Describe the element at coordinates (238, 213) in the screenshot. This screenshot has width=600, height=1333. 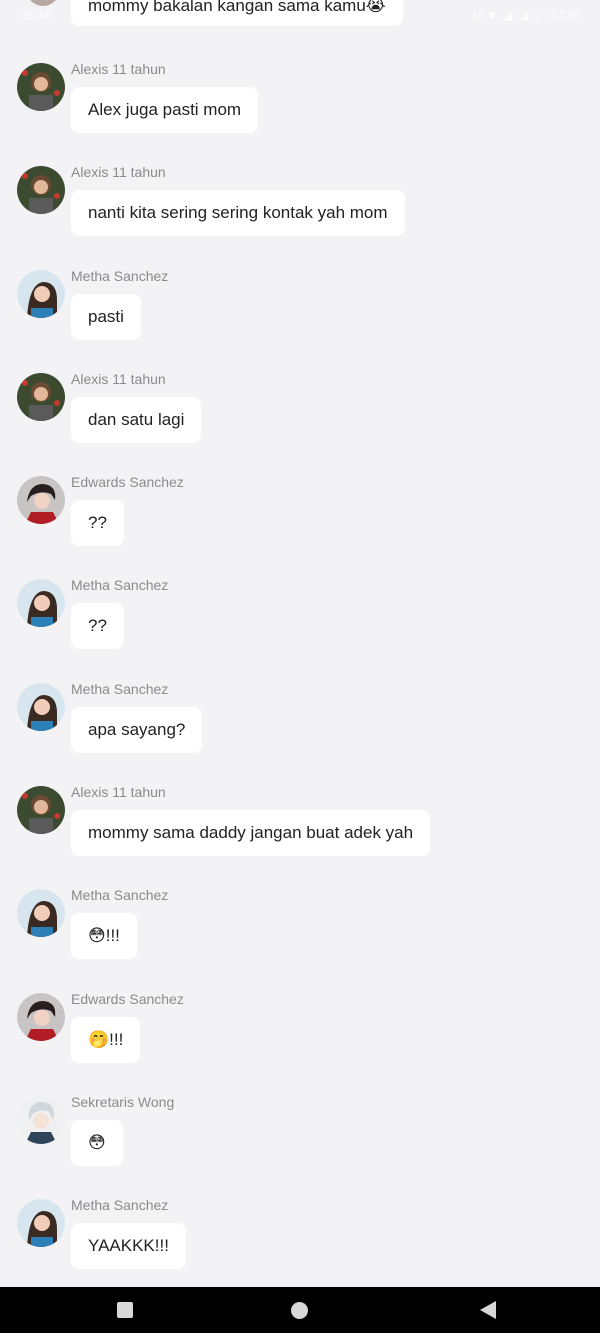
I see `message-bubble: nanti kita sering sering kontak yah mom` at that location.